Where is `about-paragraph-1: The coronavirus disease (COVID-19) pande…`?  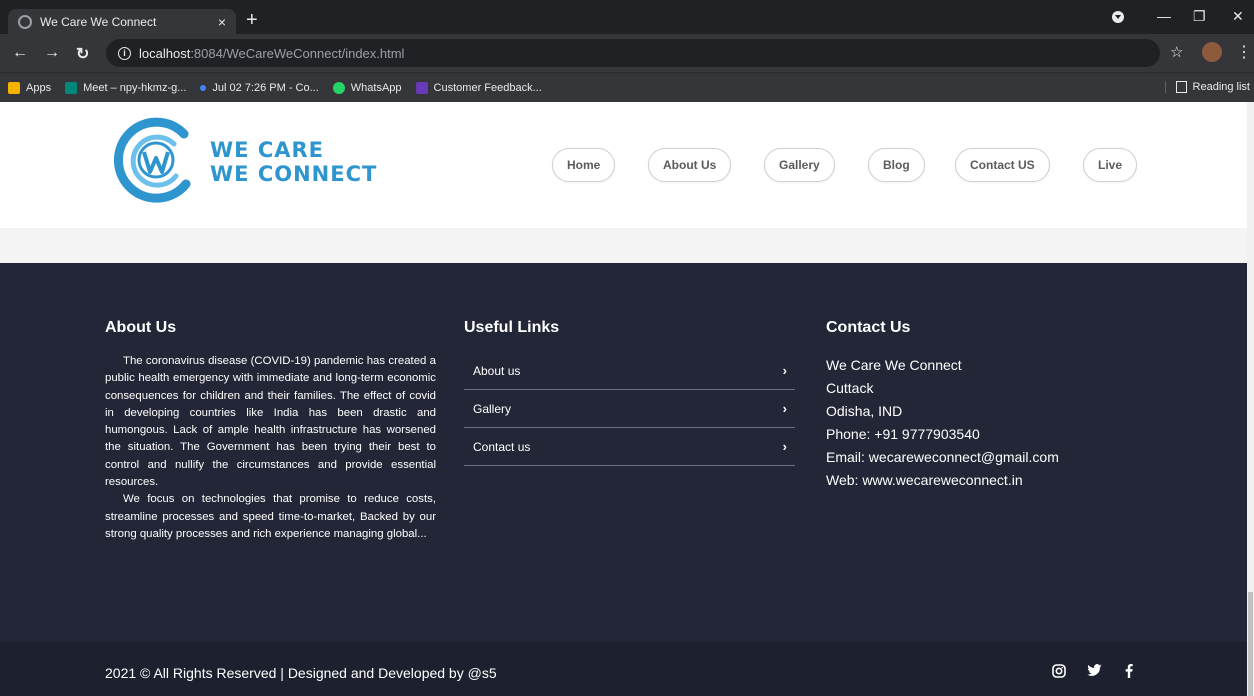 about-paragraph-1: The coronavirus disease (COVID-19) pande… is located at coordinates (270, 422).